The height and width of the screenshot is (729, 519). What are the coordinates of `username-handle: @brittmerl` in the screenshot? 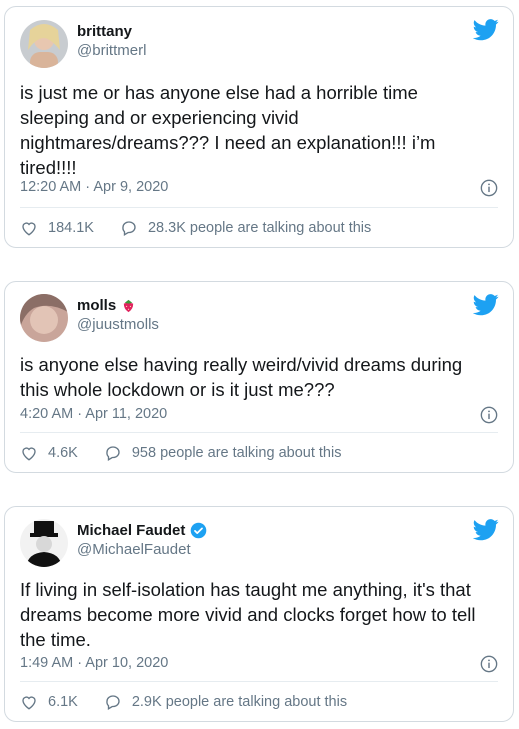 It's located at (111, 51).